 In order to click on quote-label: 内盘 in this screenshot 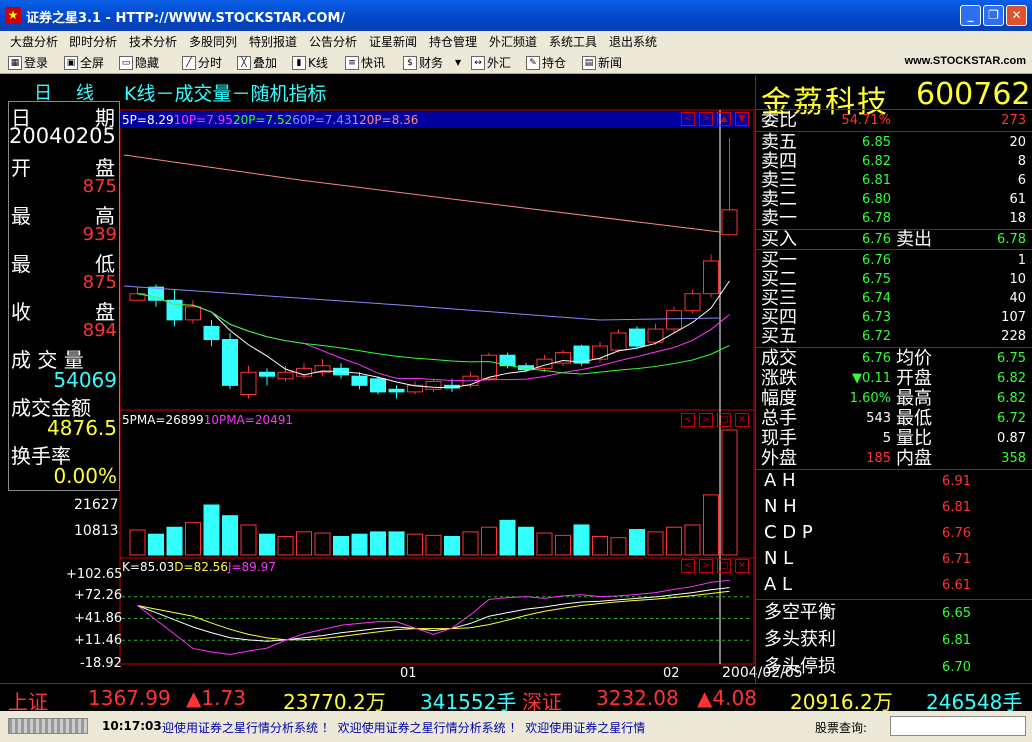, I will do `click(914, 458)`.